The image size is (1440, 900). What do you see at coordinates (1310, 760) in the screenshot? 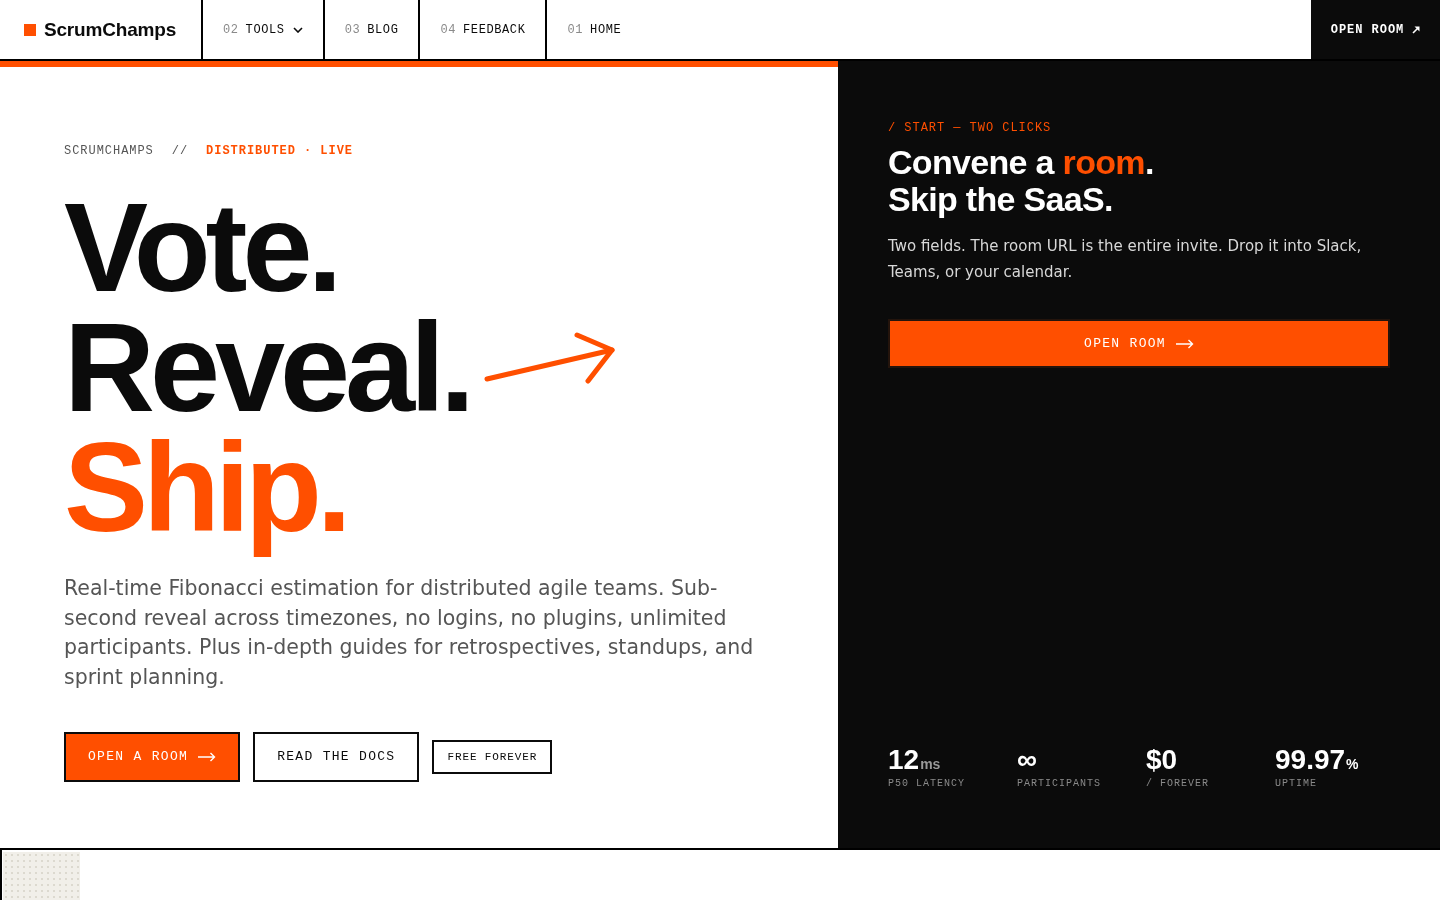
I see `stat-value: 99.97` at bounding box center [1310, 760].